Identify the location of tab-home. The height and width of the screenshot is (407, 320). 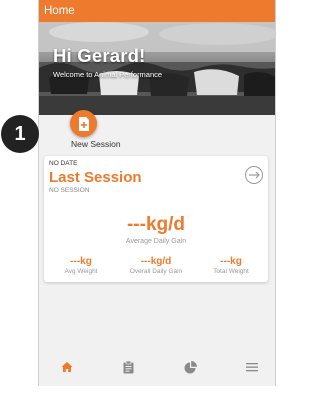
(67, 367).